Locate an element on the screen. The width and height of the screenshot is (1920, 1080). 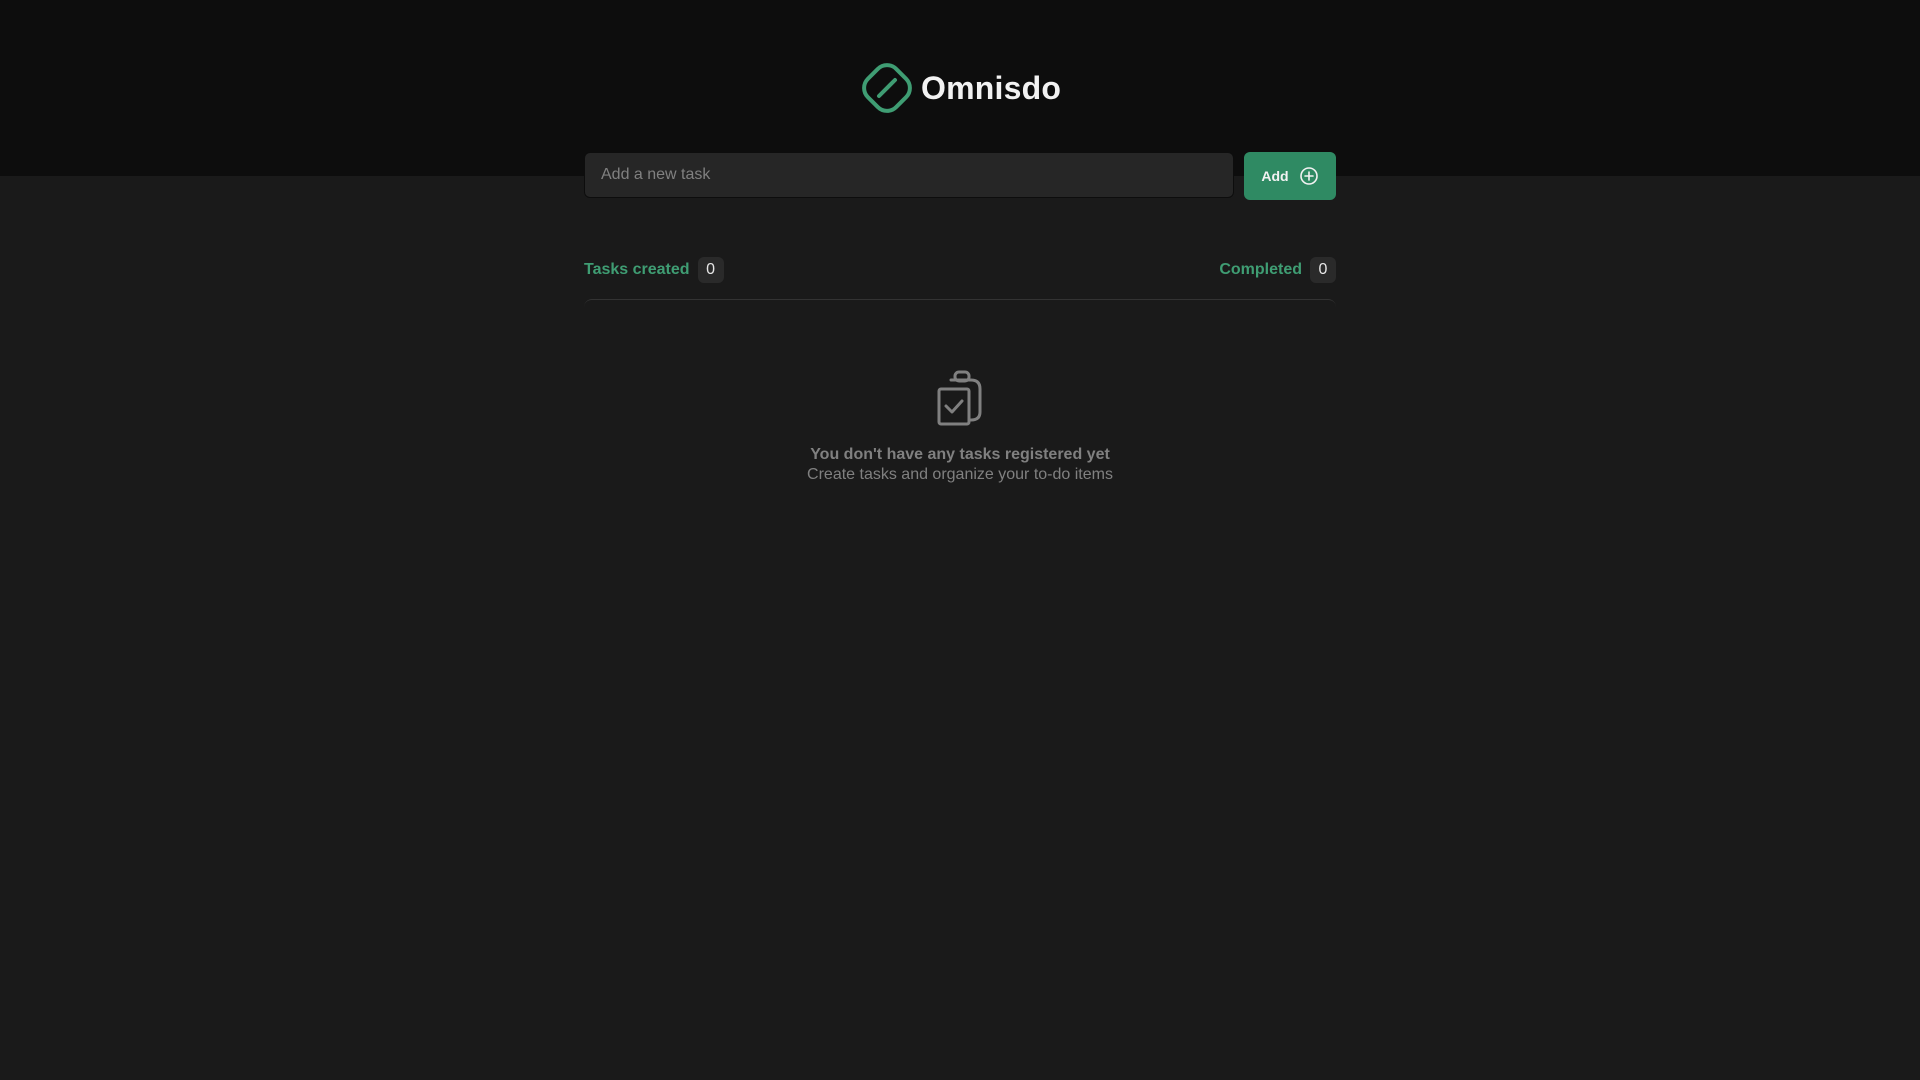
tasks-created-stat: Tasks created 0 is located at coordinates (654, 270).